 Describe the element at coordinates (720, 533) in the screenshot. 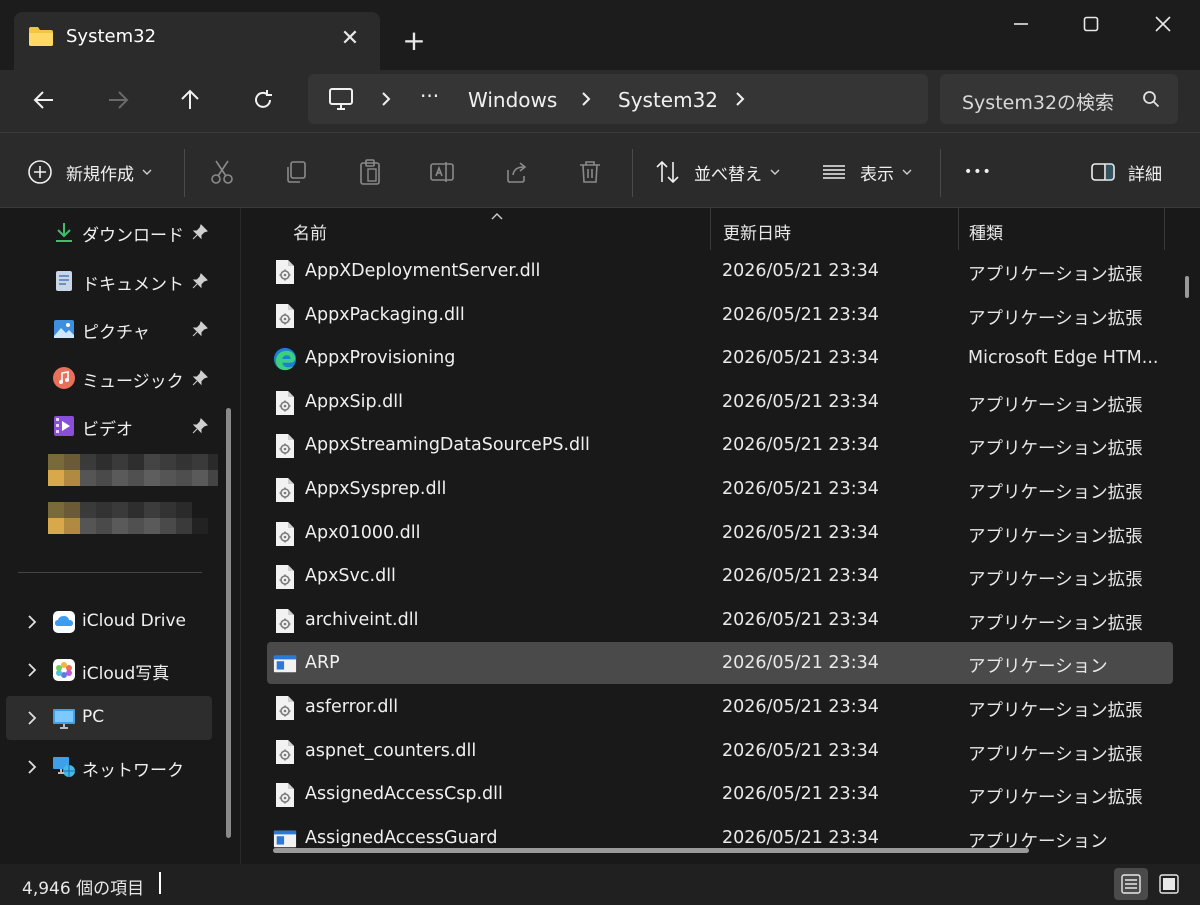

I see `file-row: Apx01000.dll 2026/05/21 23:34 アプリケーション拡張` at that location.